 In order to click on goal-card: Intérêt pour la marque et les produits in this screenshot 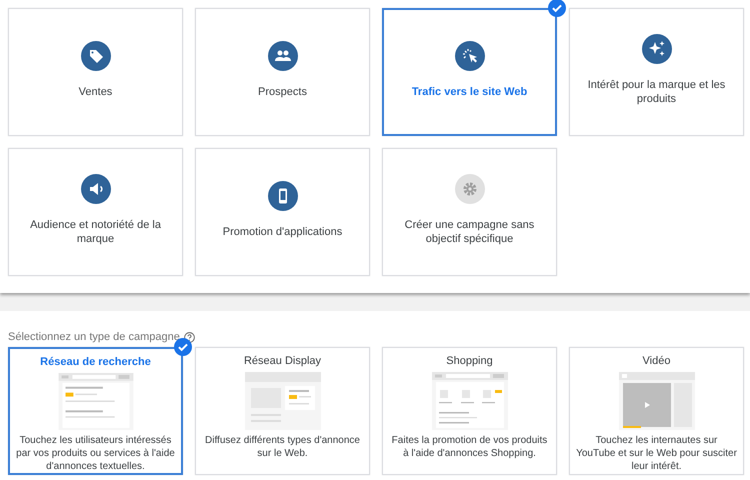, I will do `click(656, 72)`.